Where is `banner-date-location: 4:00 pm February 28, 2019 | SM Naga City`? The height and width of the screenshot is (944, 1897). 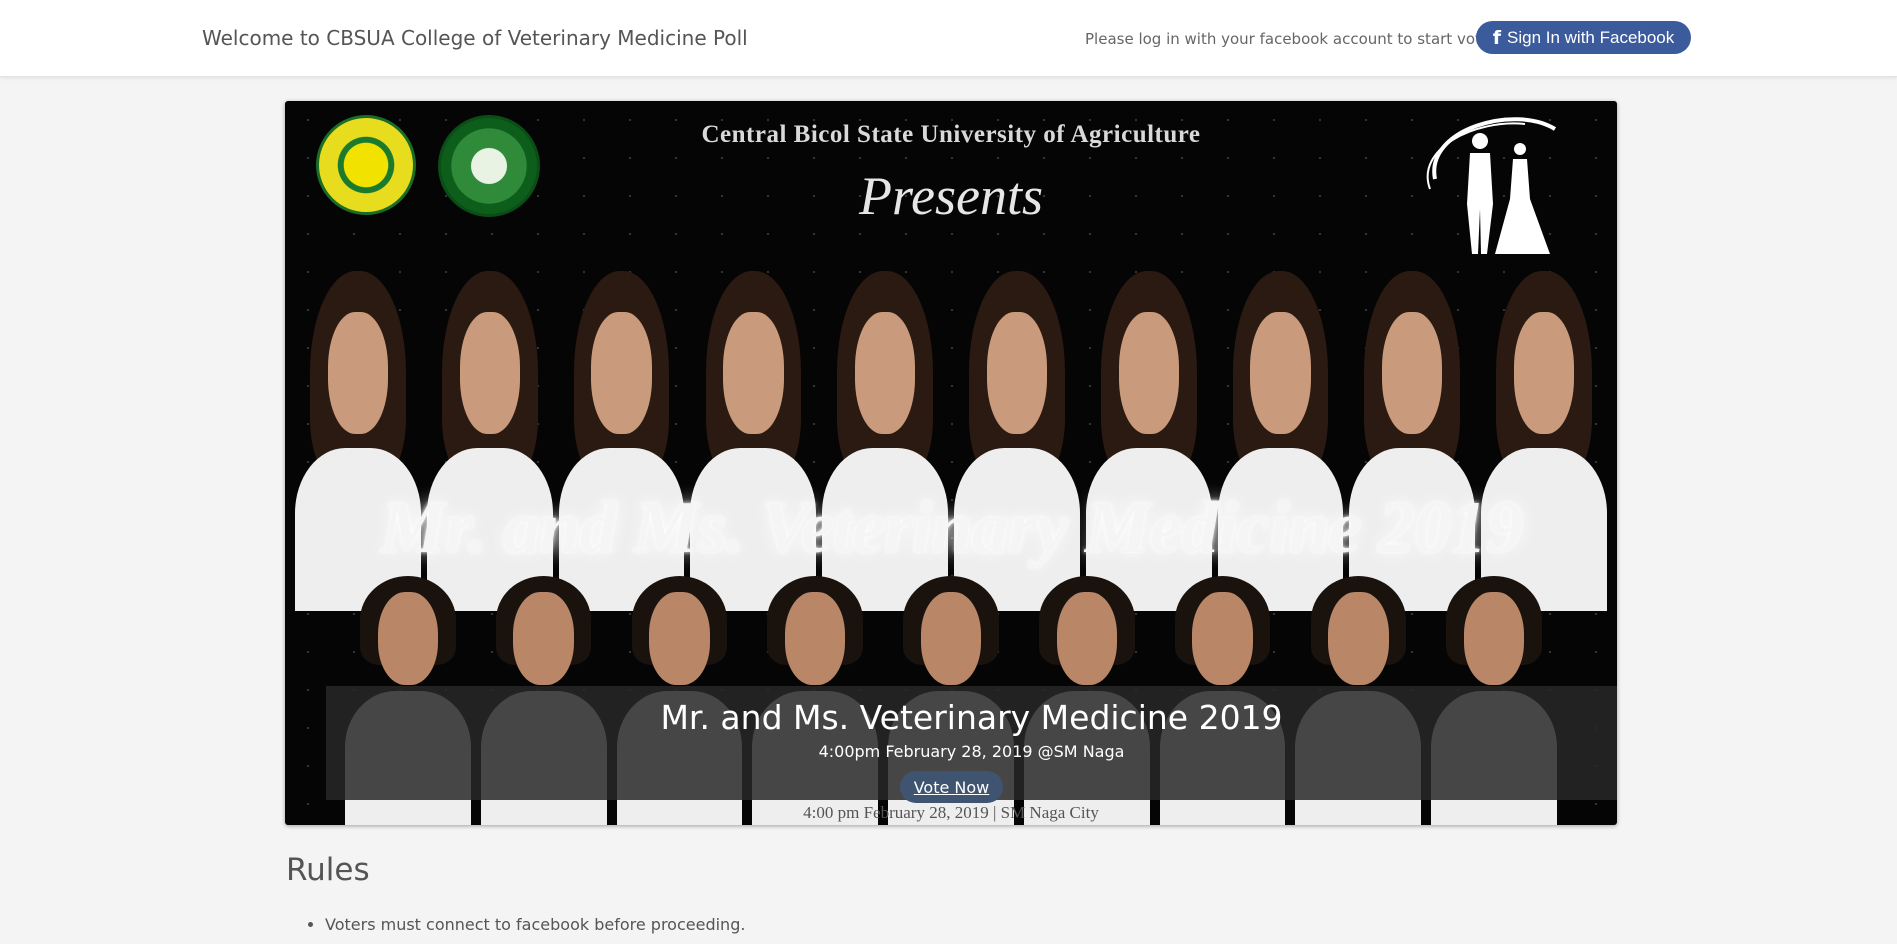 banner-date-location: 4:00 pm February 28, 2019 | SM Naga City is located at coordinates (951, 812).